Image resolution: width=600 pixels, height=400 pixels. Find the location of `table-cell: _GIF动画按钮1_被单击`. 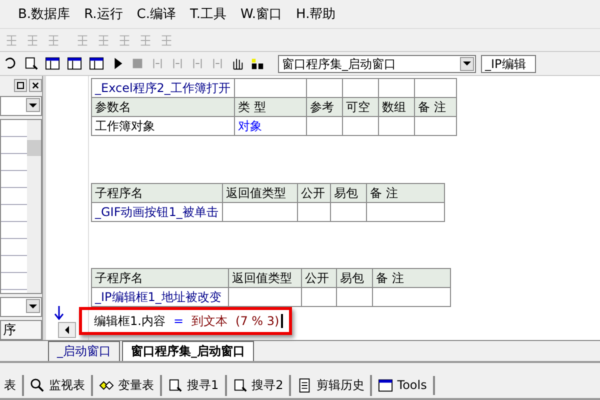

table-cell: _GIF动画按钮1_被单击 is located at coordinates (157, 212).